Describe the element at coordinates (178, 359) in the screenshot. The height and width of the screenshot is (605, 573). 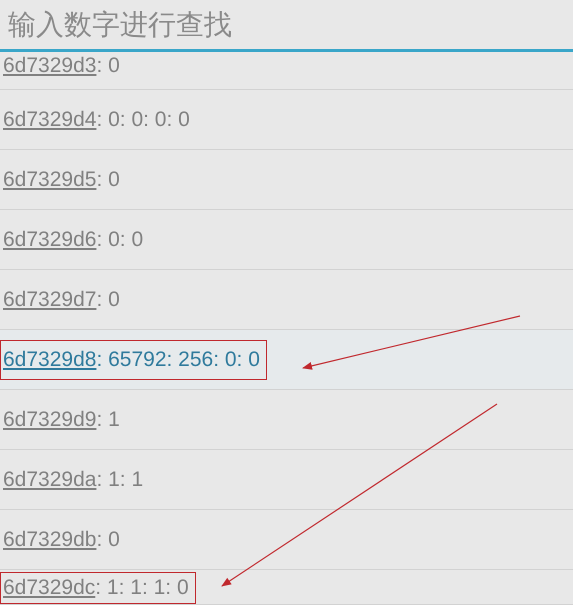
I see `row-values: : 65792: 256: 0: 0` at that location.